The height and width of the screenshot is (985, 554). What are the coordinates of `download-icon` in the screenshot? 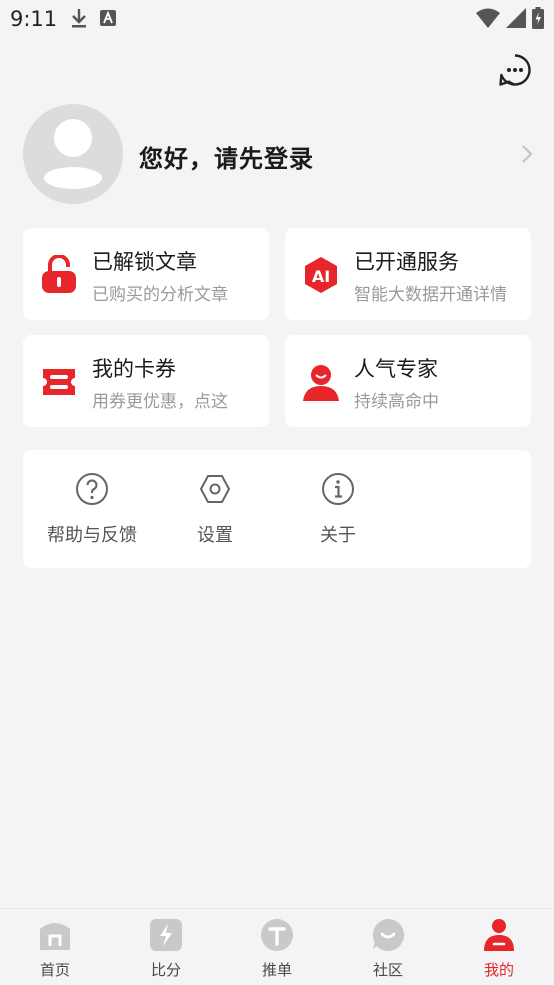 It's located at (79, 18).